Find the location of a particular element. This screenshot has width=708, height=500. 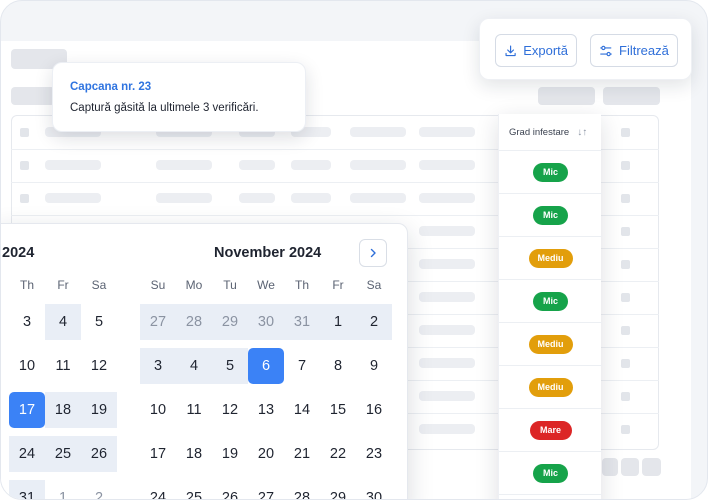

tooltip-body: Captură găsită la ultimele 3 verificări. is located at coordinates (164, 108).